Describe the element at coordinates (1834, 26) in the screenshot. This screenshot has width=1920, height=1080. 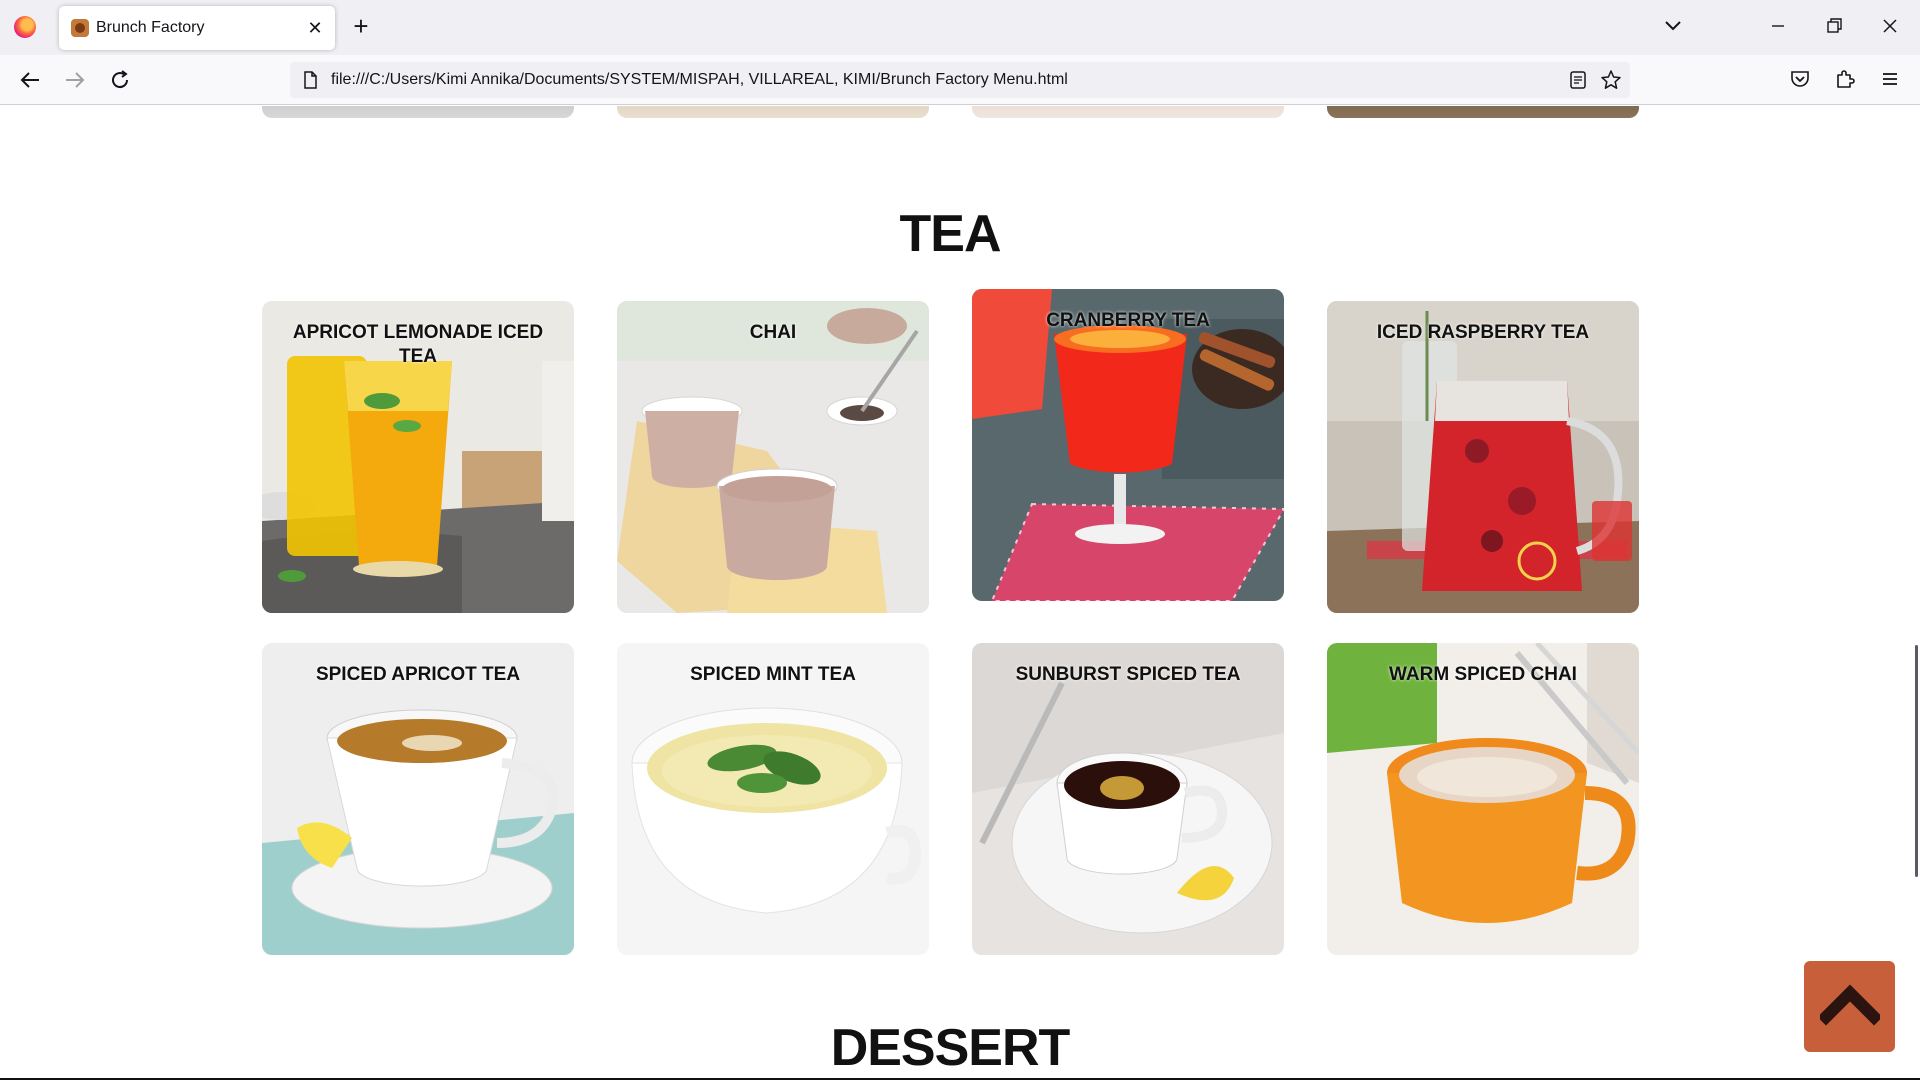
I see `restore-icon` at that location.